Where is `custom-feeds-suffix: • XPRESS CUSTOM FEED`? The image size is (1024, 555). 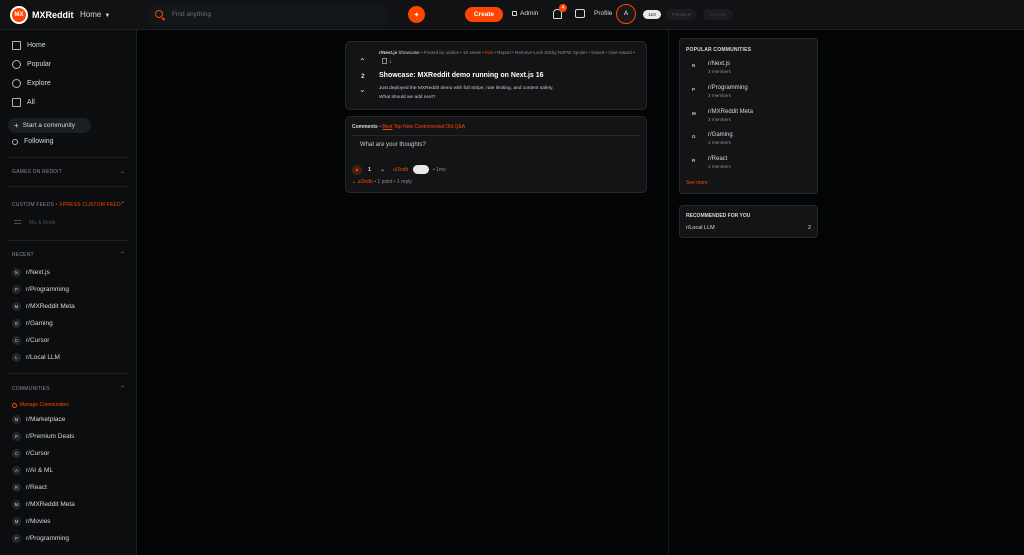
custom-feeds-suffix: • XPRESS CUSTOM FEED is located at coordinates (88, 205).